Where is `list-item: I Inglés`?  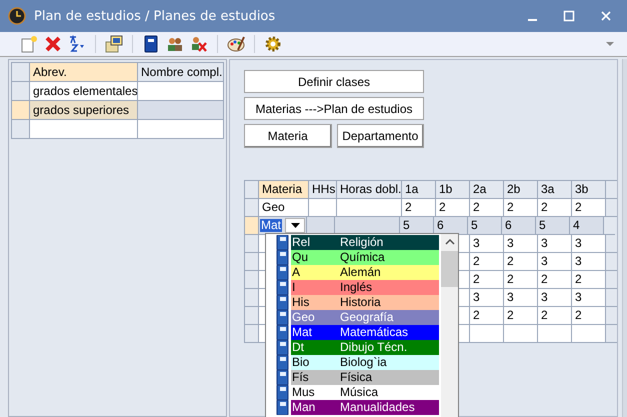 list-item: I Inglés is located at coordinates (365, 287).